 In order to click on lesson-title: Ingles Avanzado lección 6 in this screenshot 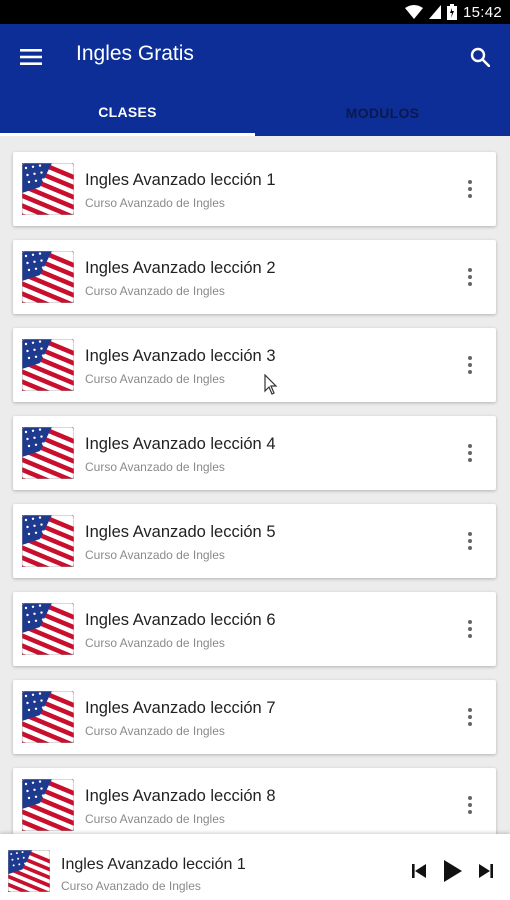, I will do `click(180, 620)`.